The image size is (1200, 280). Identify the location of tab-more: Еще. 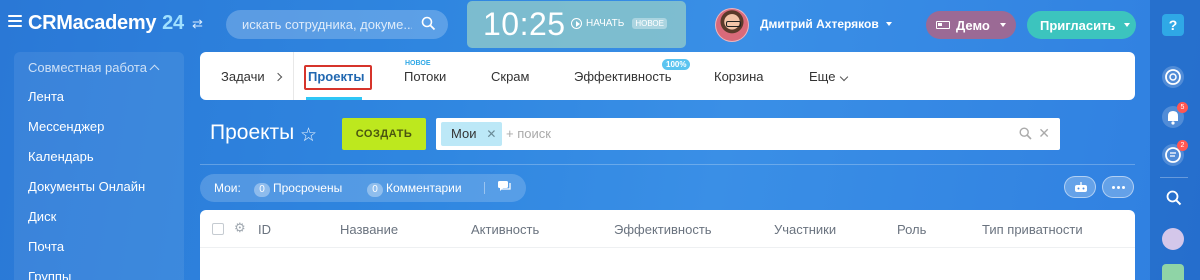
(822, 76).